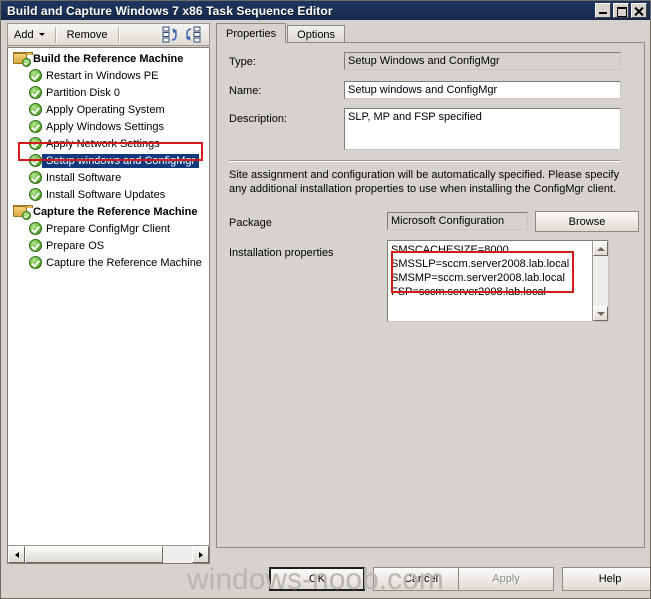 This screenshot has width=651, height=599. Describe the element at coordinates (193, 34) in the screenshot. I see `move-down-icon` at that location.